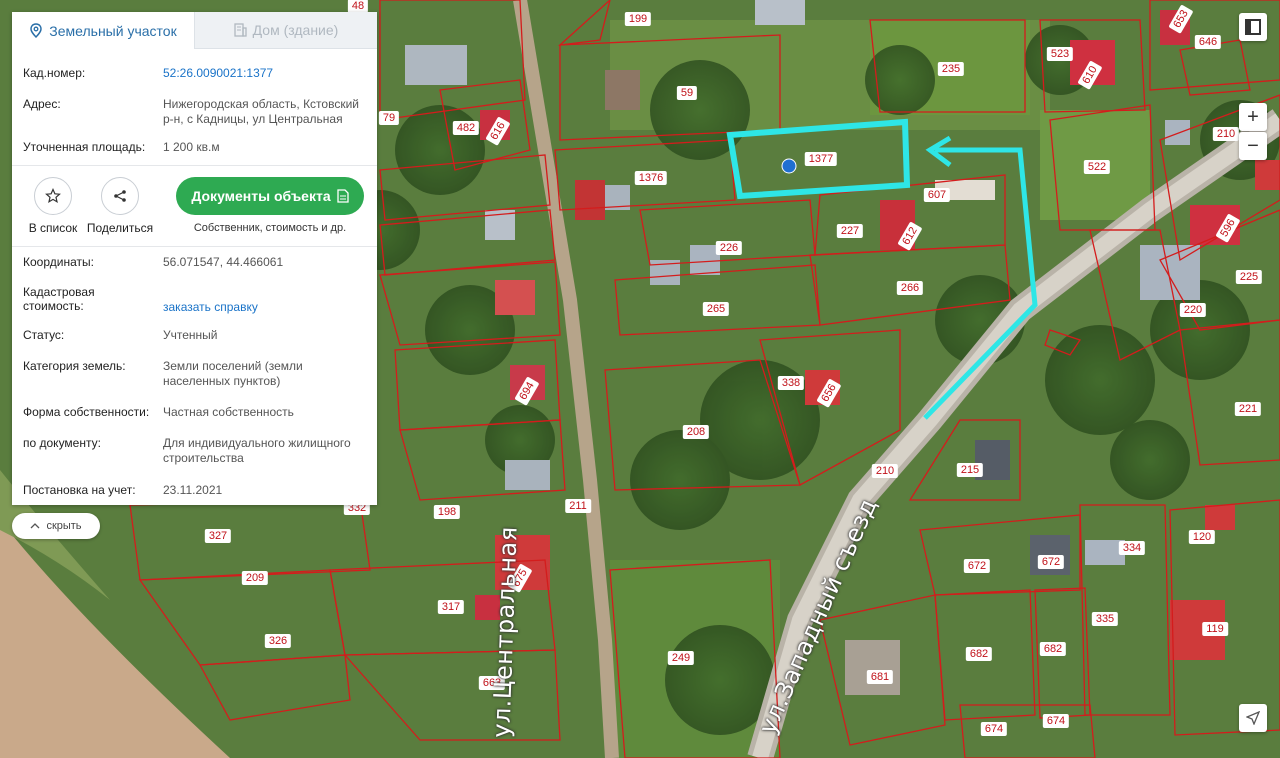 The width and height of the screenshot is (1280, 758). Describe the element at coordinates (880, 677) in the screenshot. I see `parcel-number-label: 681` at that location.